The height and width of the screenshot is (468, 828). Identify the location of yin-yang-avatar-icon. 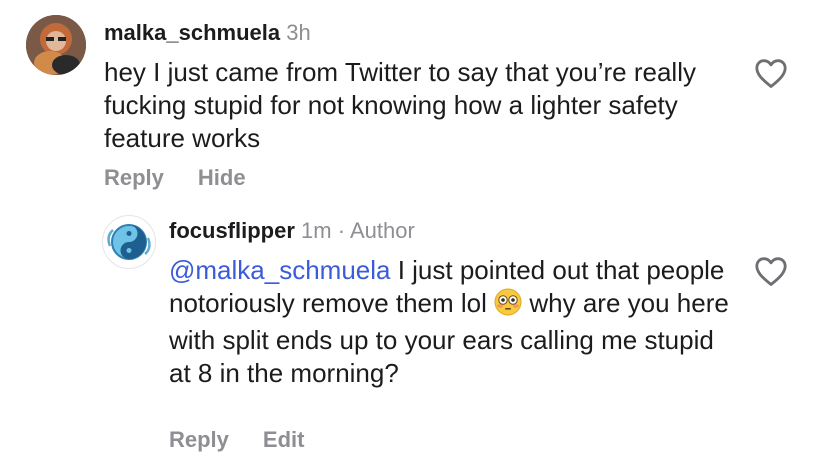
(129, 242).